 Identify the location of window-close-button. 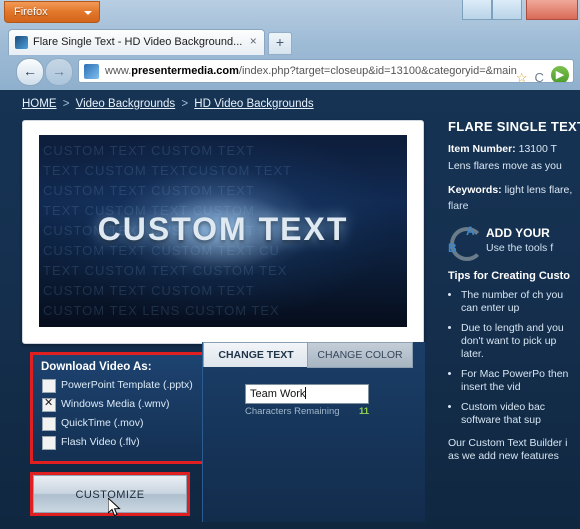
(552, 10).